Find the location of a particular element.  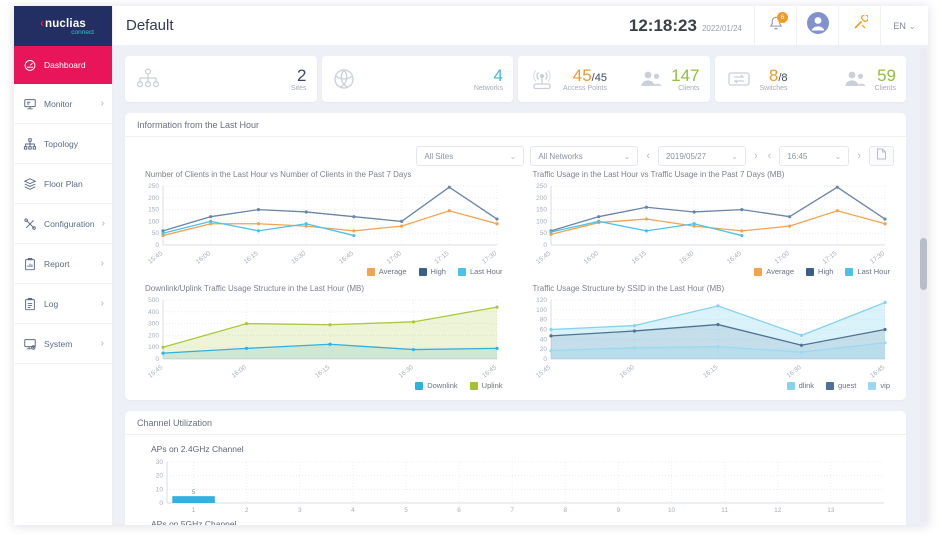

topology-icon is located at coordinates (29, 143).